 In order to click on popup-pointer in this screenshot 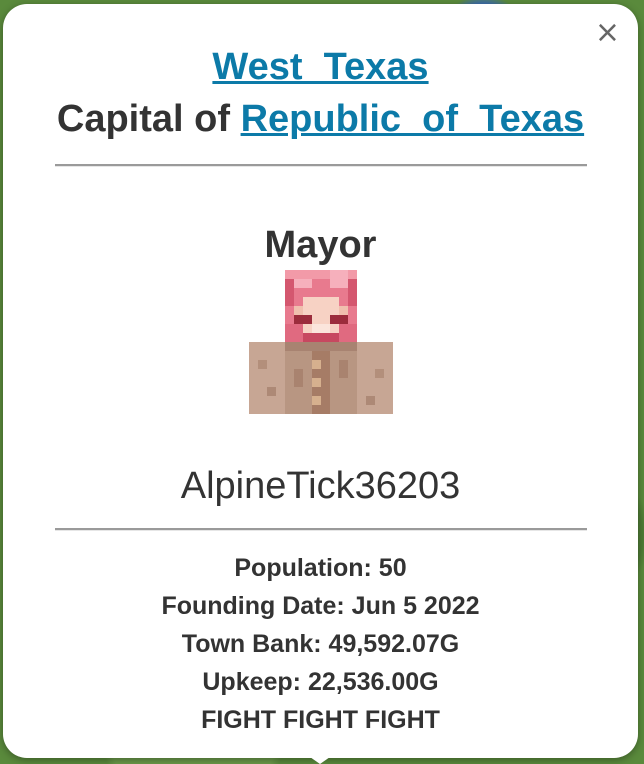, I will do `click(320, 757)`.